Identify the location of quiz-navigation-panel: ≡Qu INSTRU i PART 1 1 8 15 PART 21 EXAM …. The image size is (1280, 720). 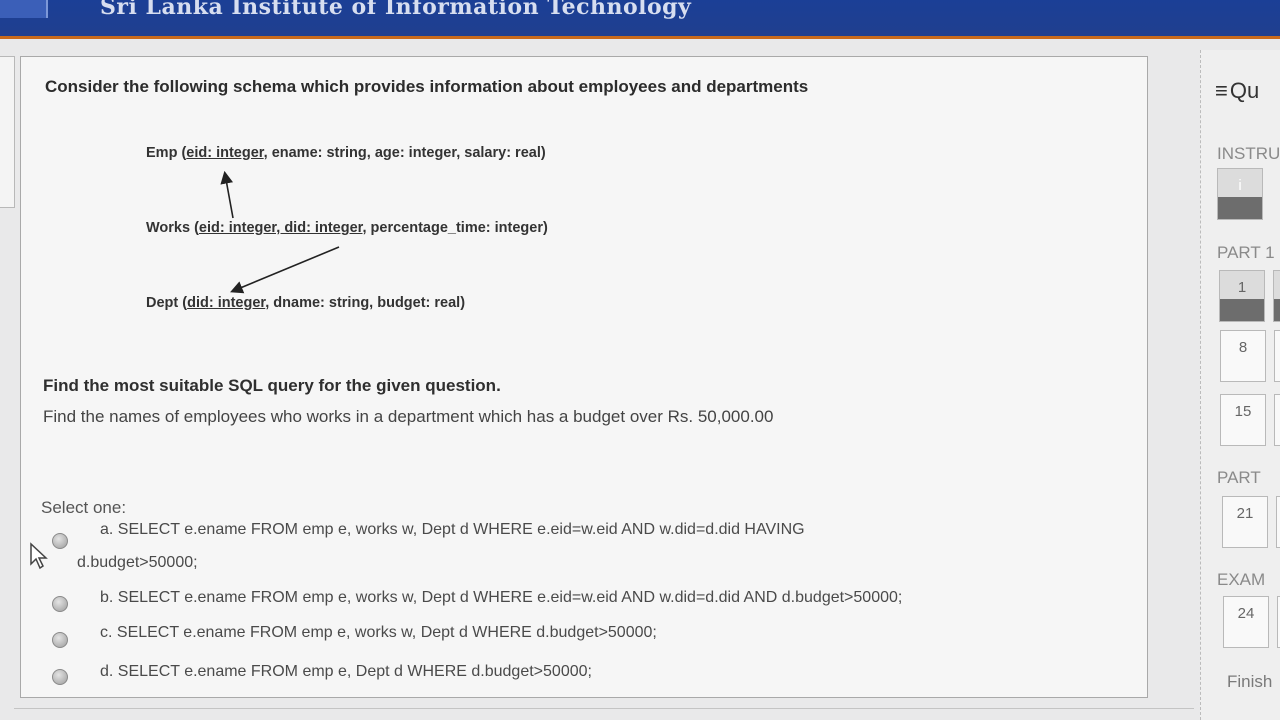
(1240, 385).